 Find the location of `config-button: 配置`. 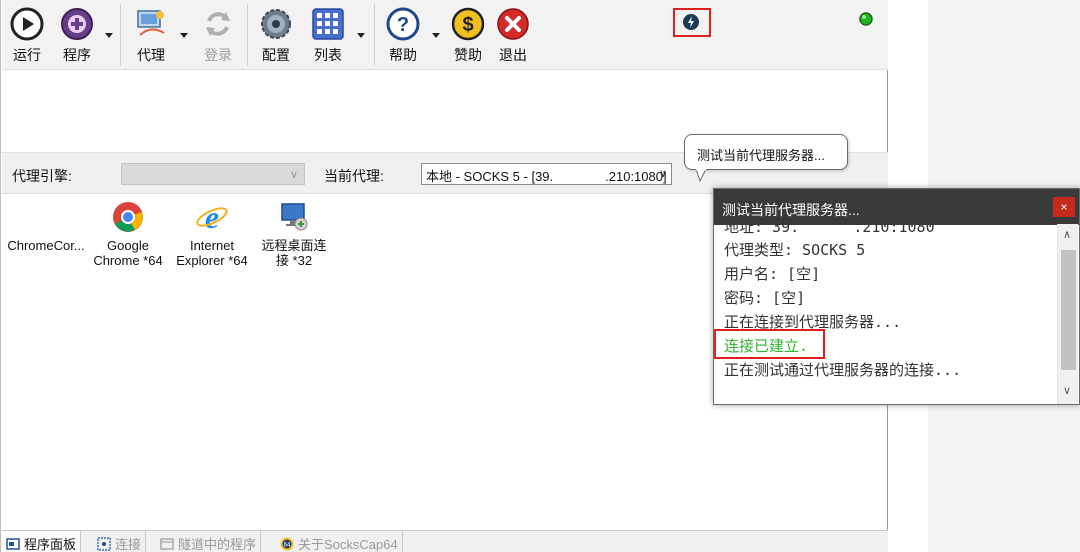

config-button: 配置 is located at coordinates (276, 37).